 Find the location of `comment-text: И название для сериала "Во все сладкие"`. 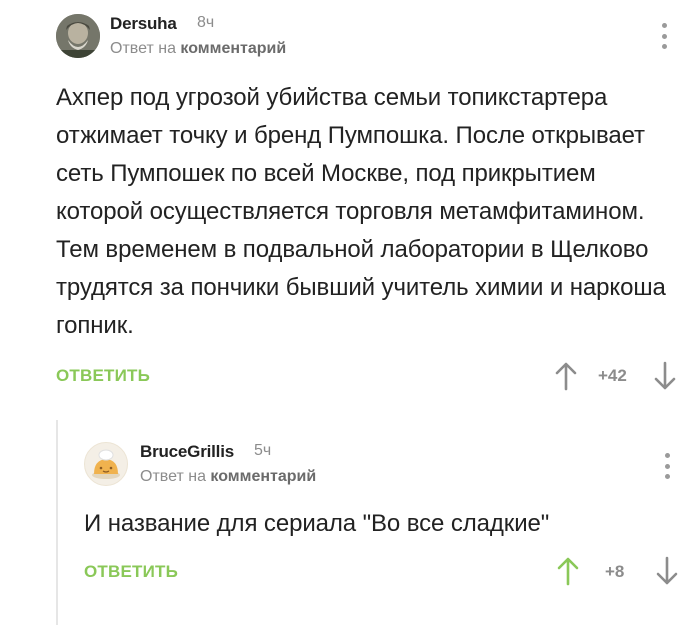

comment-text: И название для сериала "Во все сладкие" is located at coordinates (317, 523).